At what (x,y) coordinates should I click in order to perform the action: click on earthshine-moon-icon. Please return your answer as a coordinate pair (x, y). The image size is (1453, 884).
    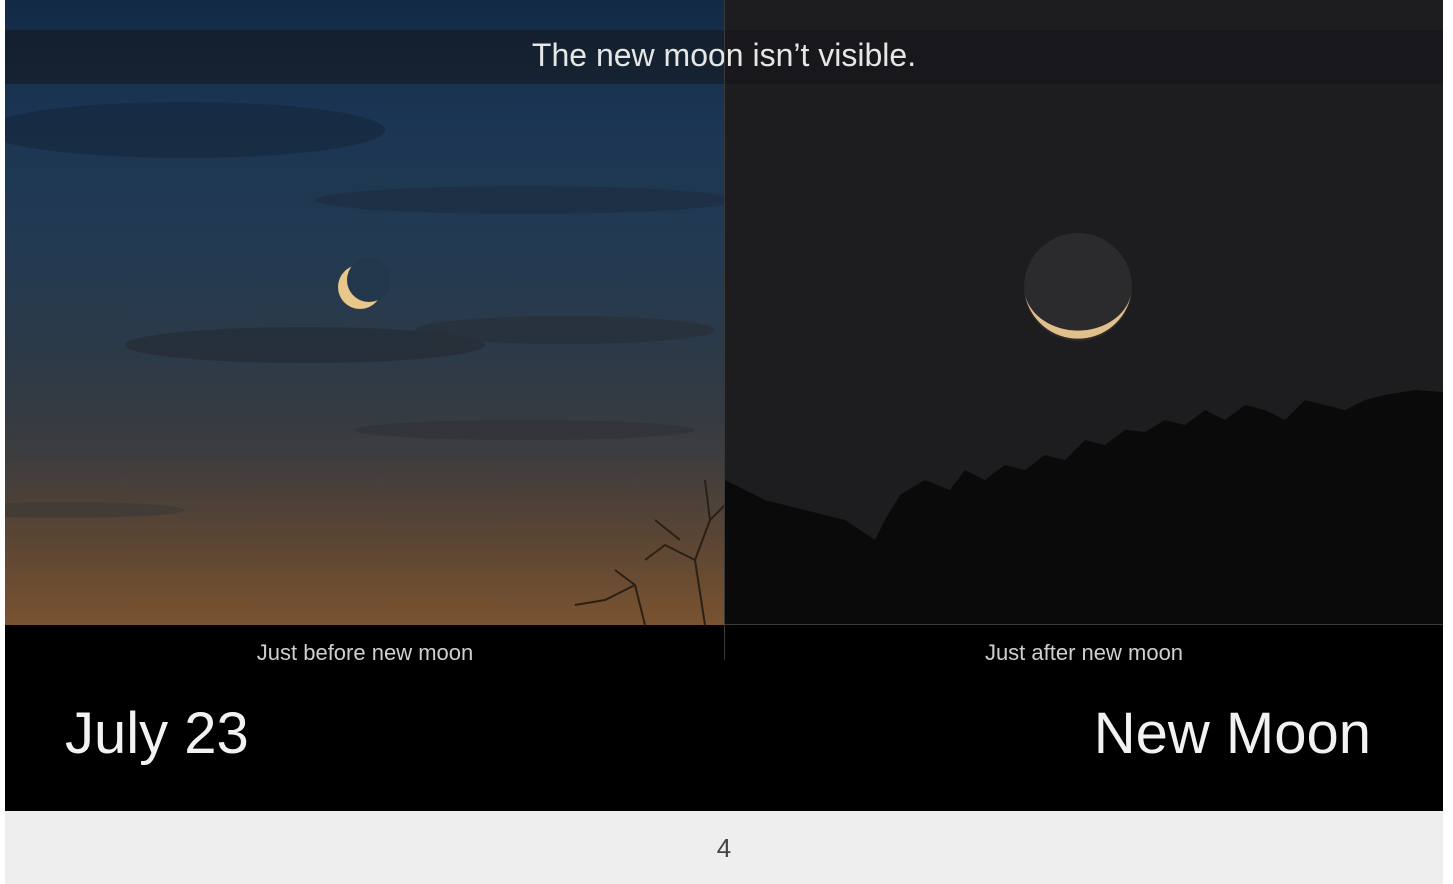
    Looking at the image, I should click on (1078, 287).